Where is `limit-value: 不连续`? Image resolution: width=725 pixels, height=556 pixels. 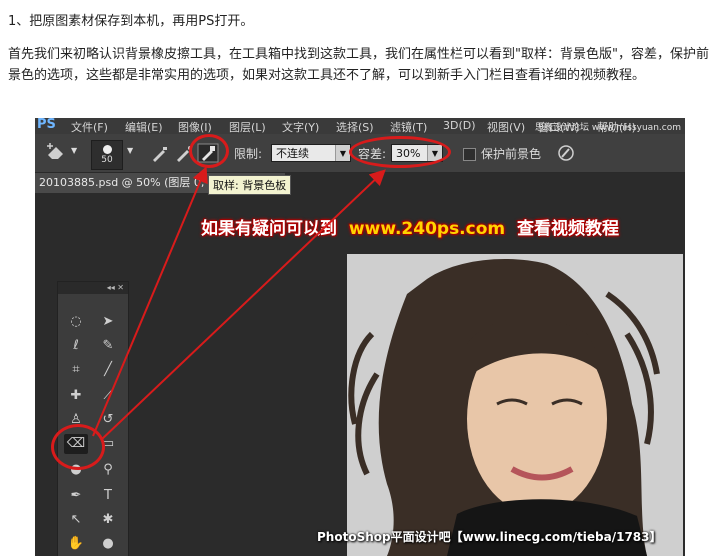
limit-value: 不连续 is located at coordinates (292, 153).